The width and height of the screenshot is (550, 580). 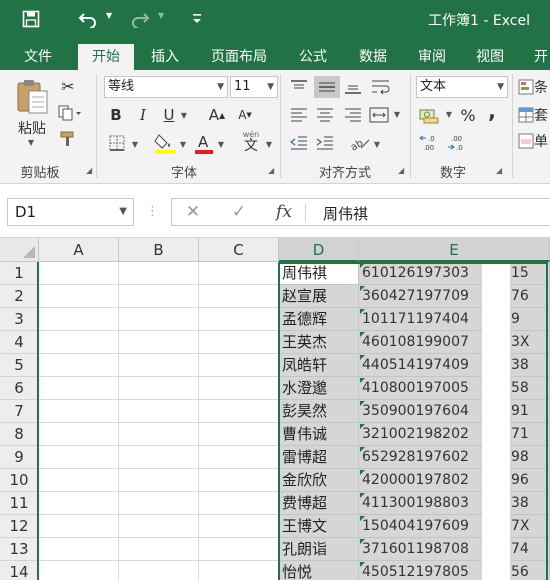 I want to click on cancel-icon: ✕, so click(x=193, y=212).